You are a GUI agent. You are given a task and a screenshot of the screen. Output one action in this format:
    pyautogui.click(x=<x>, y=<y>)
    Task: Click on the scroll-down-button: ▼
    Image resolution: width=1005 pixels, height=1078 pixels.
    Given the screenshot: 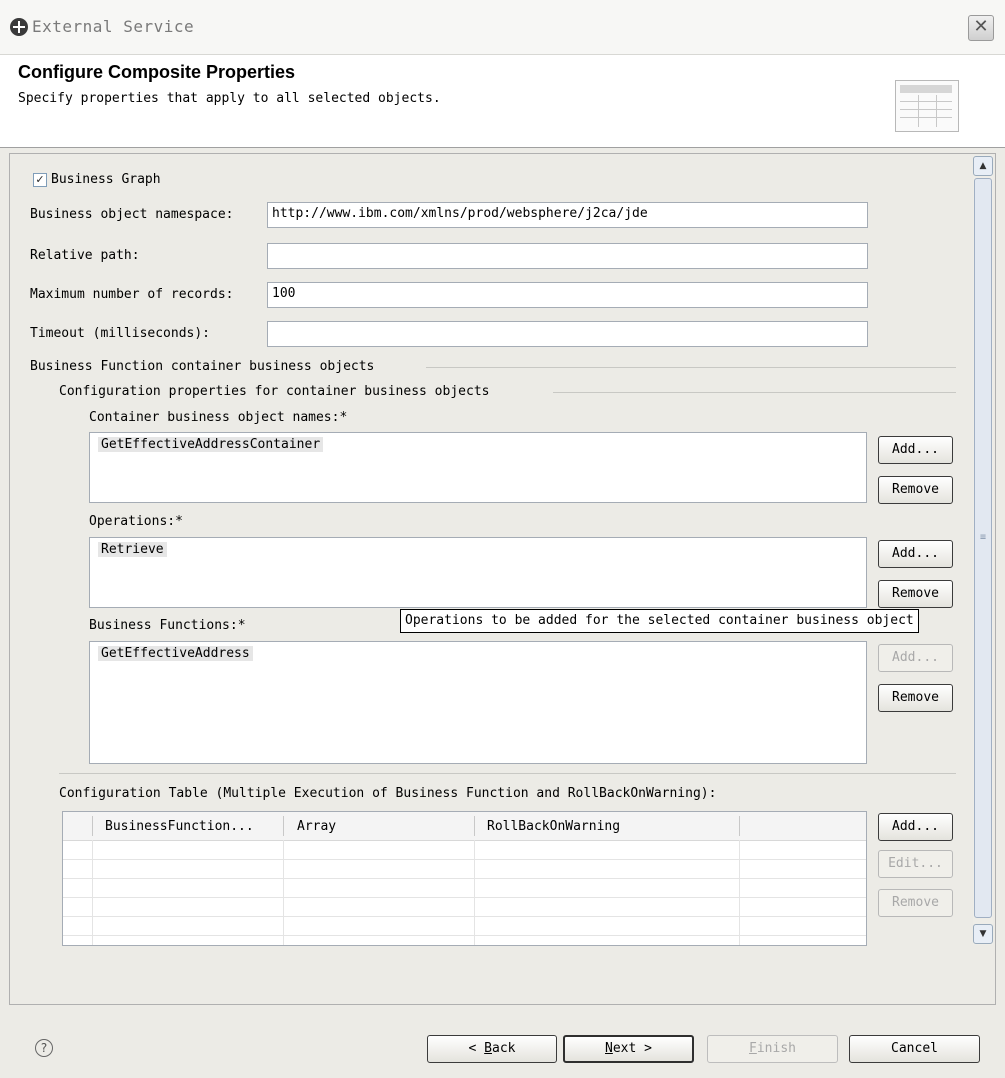 What is the action you would take?
    pyautogui.click(x=983, y=934)
    